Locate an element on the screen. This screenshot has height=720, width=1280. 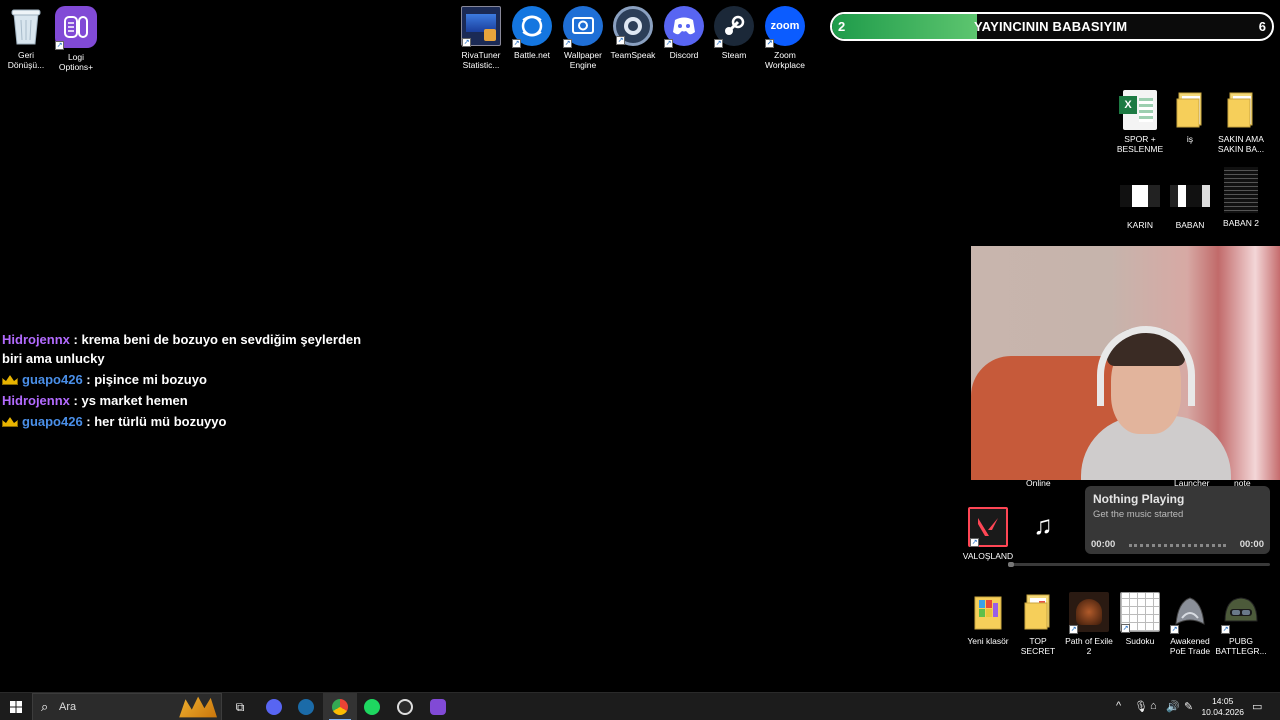
spotify-icon is located at coordinates (372, 707).